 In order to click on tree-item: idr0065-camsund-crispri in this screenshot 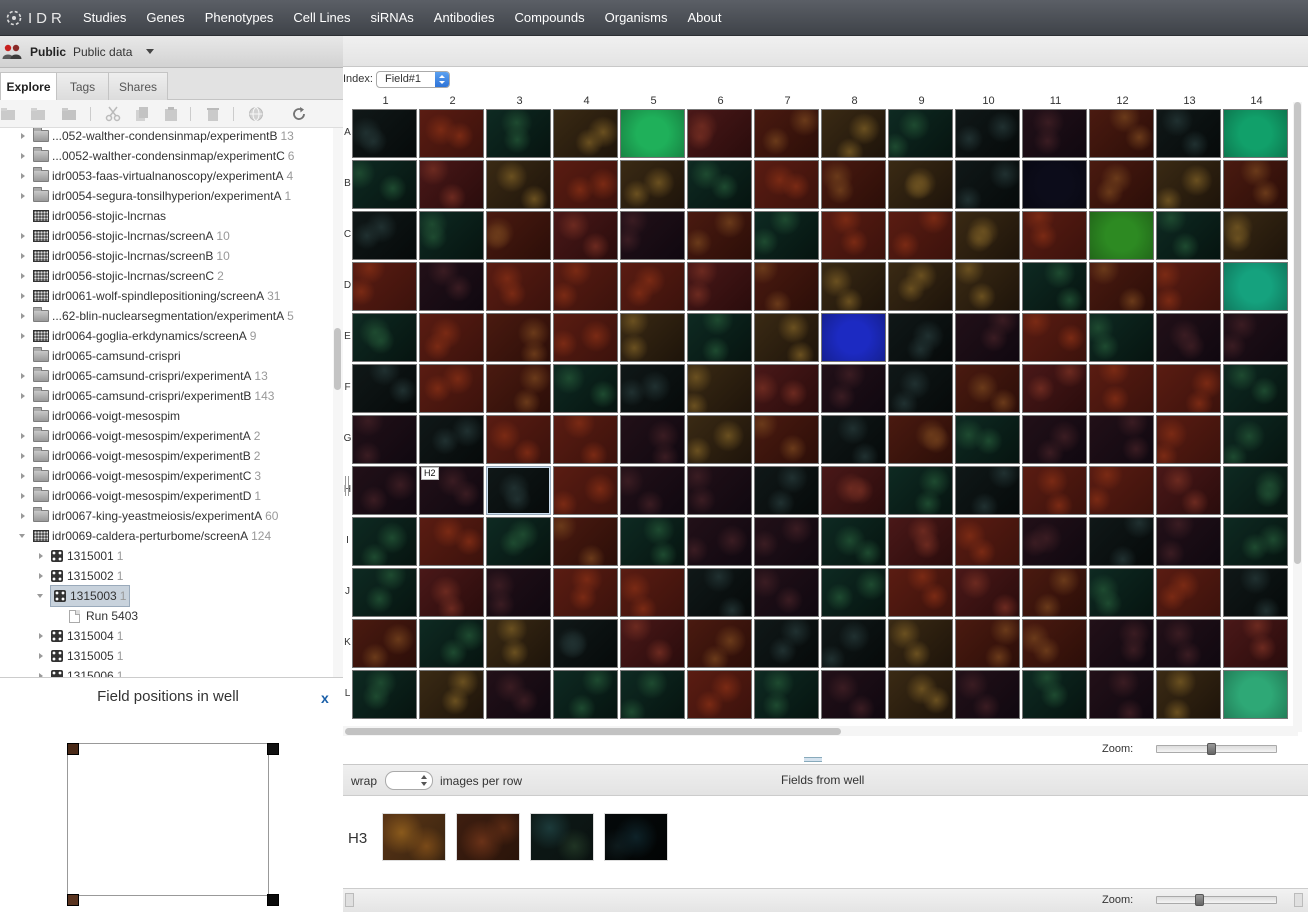, I will do `click(100, 356)`.